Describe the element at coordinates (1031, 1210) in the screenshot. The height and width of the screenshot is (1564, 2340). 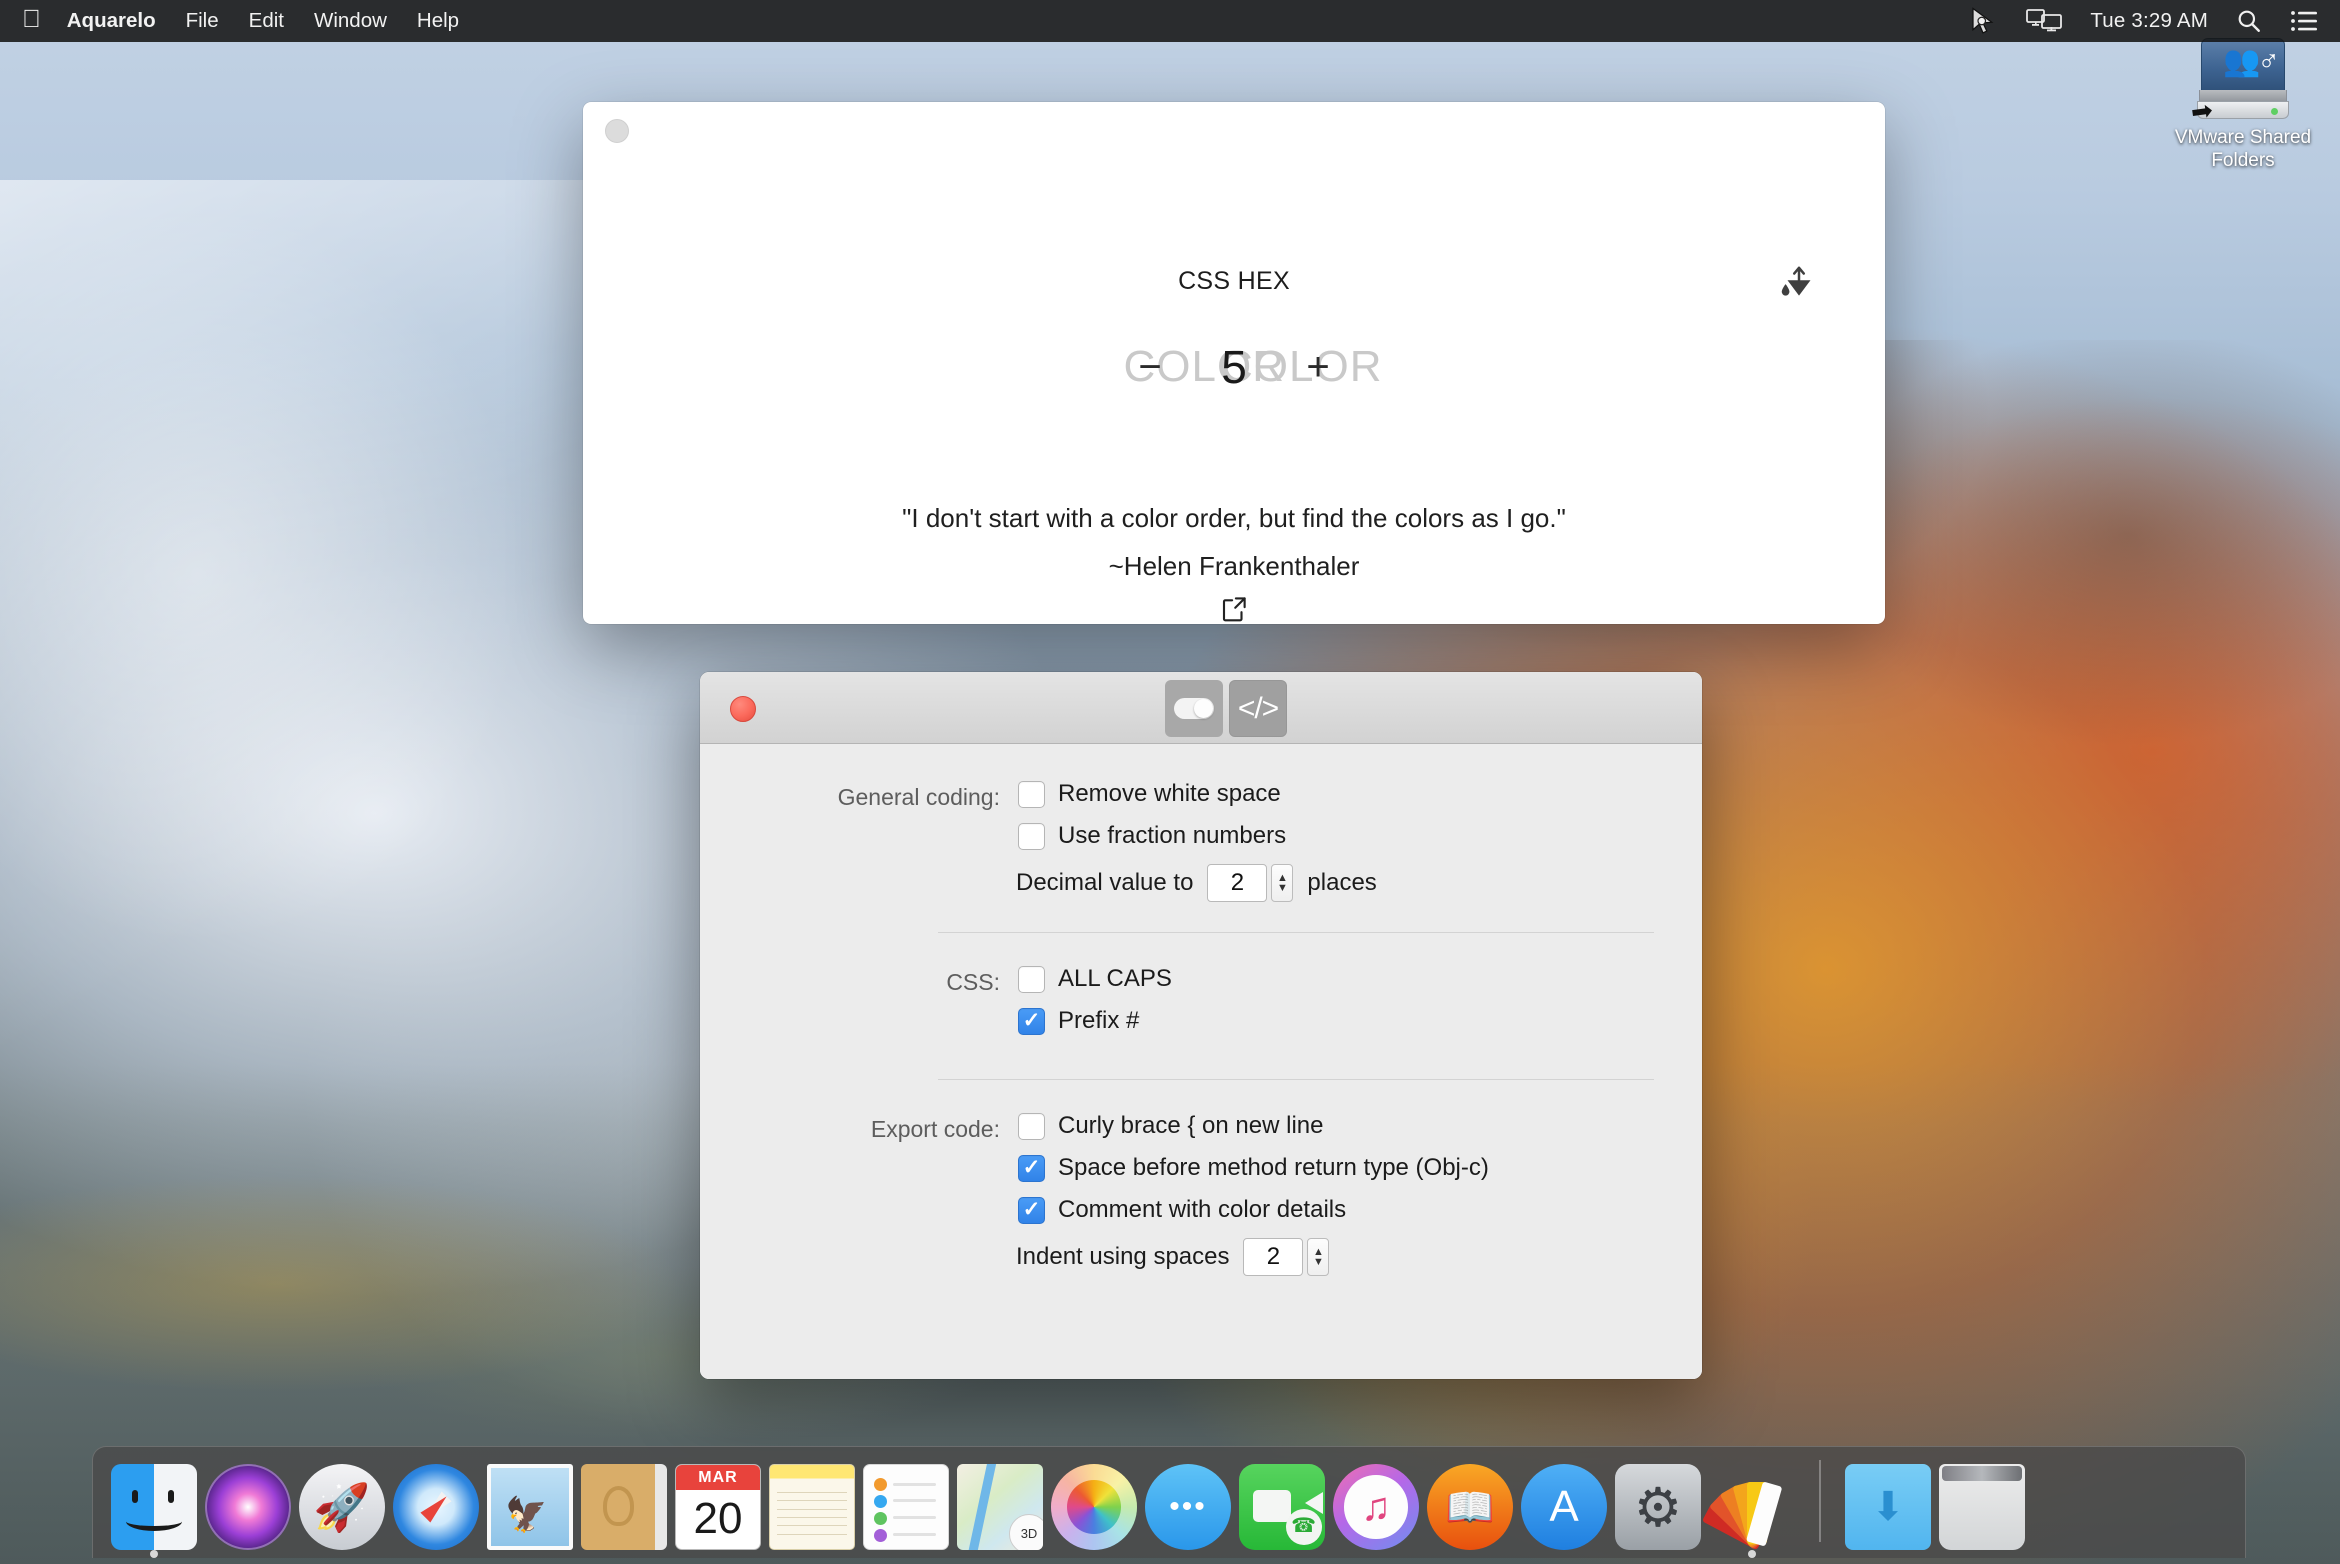
I see `checkbox-comment-with-color-details` at that location.